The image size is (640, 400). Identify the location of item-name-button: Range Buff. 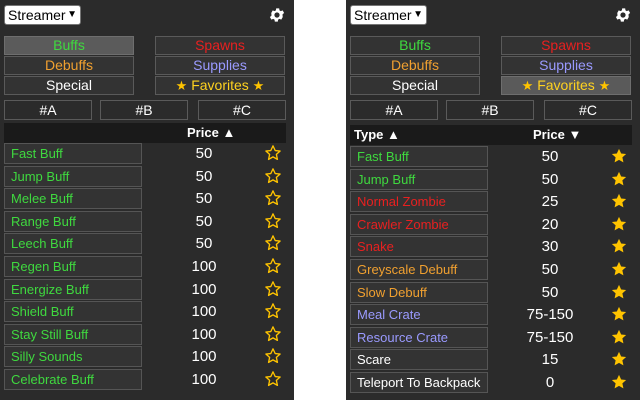
(73, 221).